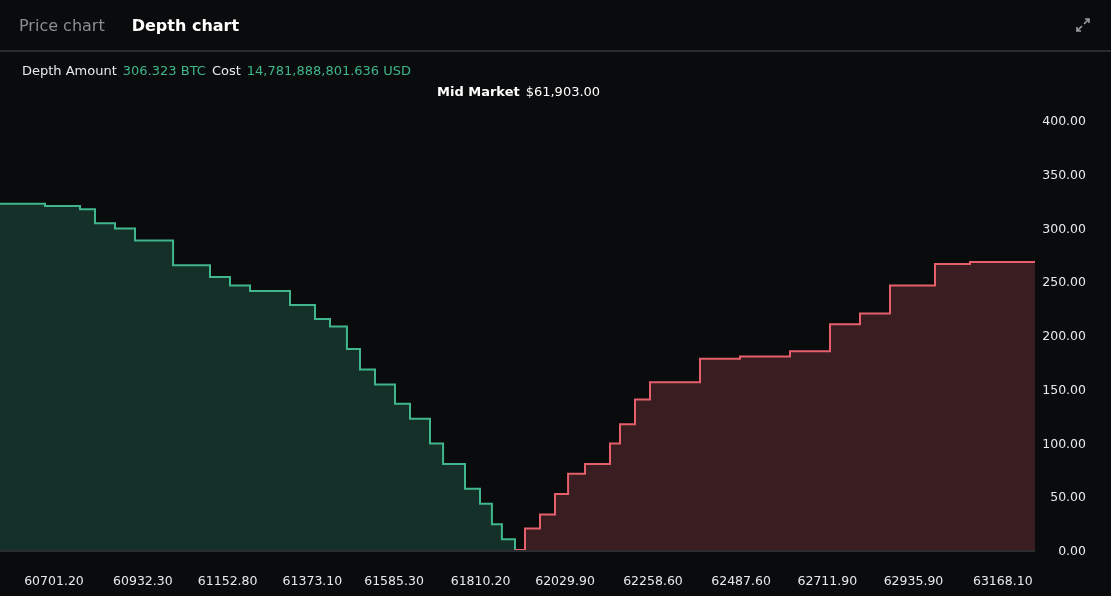 Image resolution: width=1111 pixels, height=596 pixels. What do you see at coordinates (1003, 580) in the screenshot?
I see `axis-tick-label: 63168.10` at bounding box center [1003, 580].